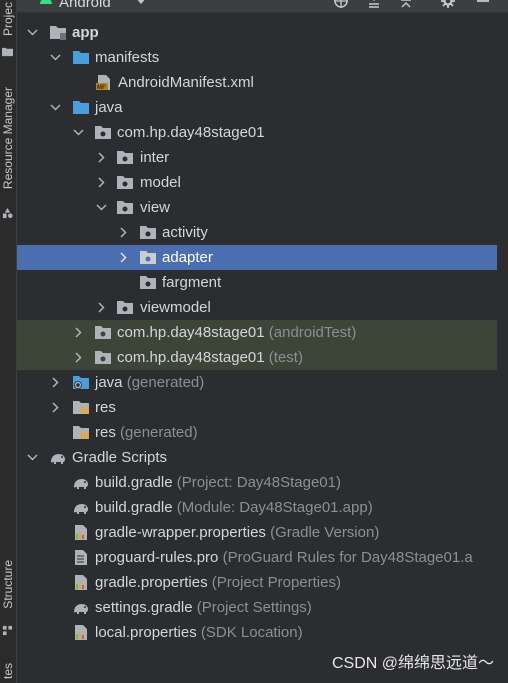 Image resolution: width=508 pixels, height=683 pixels. What do you see at coordinates (203, 607) in the screenshot?
I see `tree-label: settings.gradle (Project Settings)` at bounding box center [203, 607].